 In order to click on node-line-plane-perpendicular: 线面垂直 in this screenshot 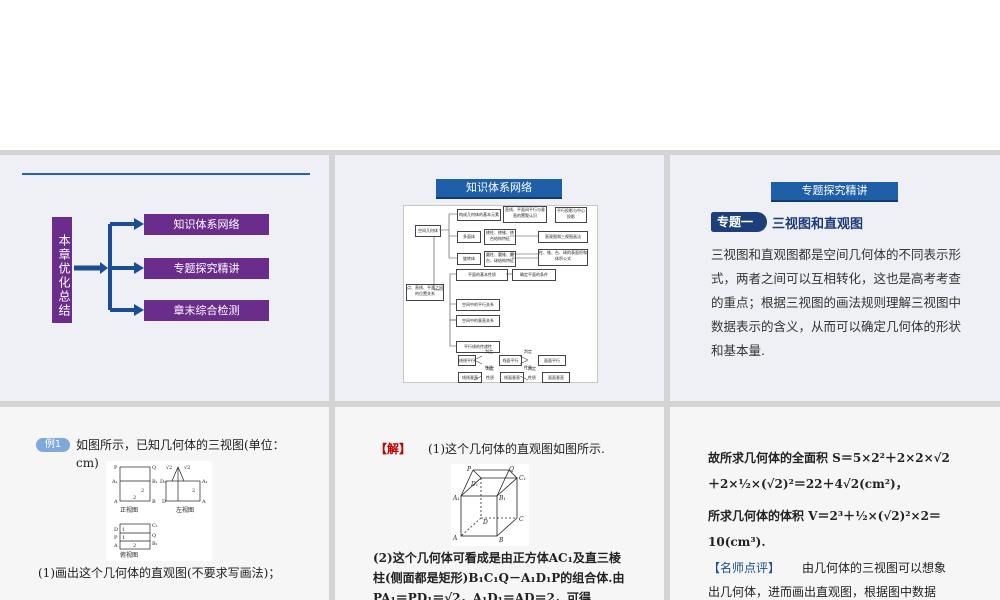, I will do `click(512, 377)`.